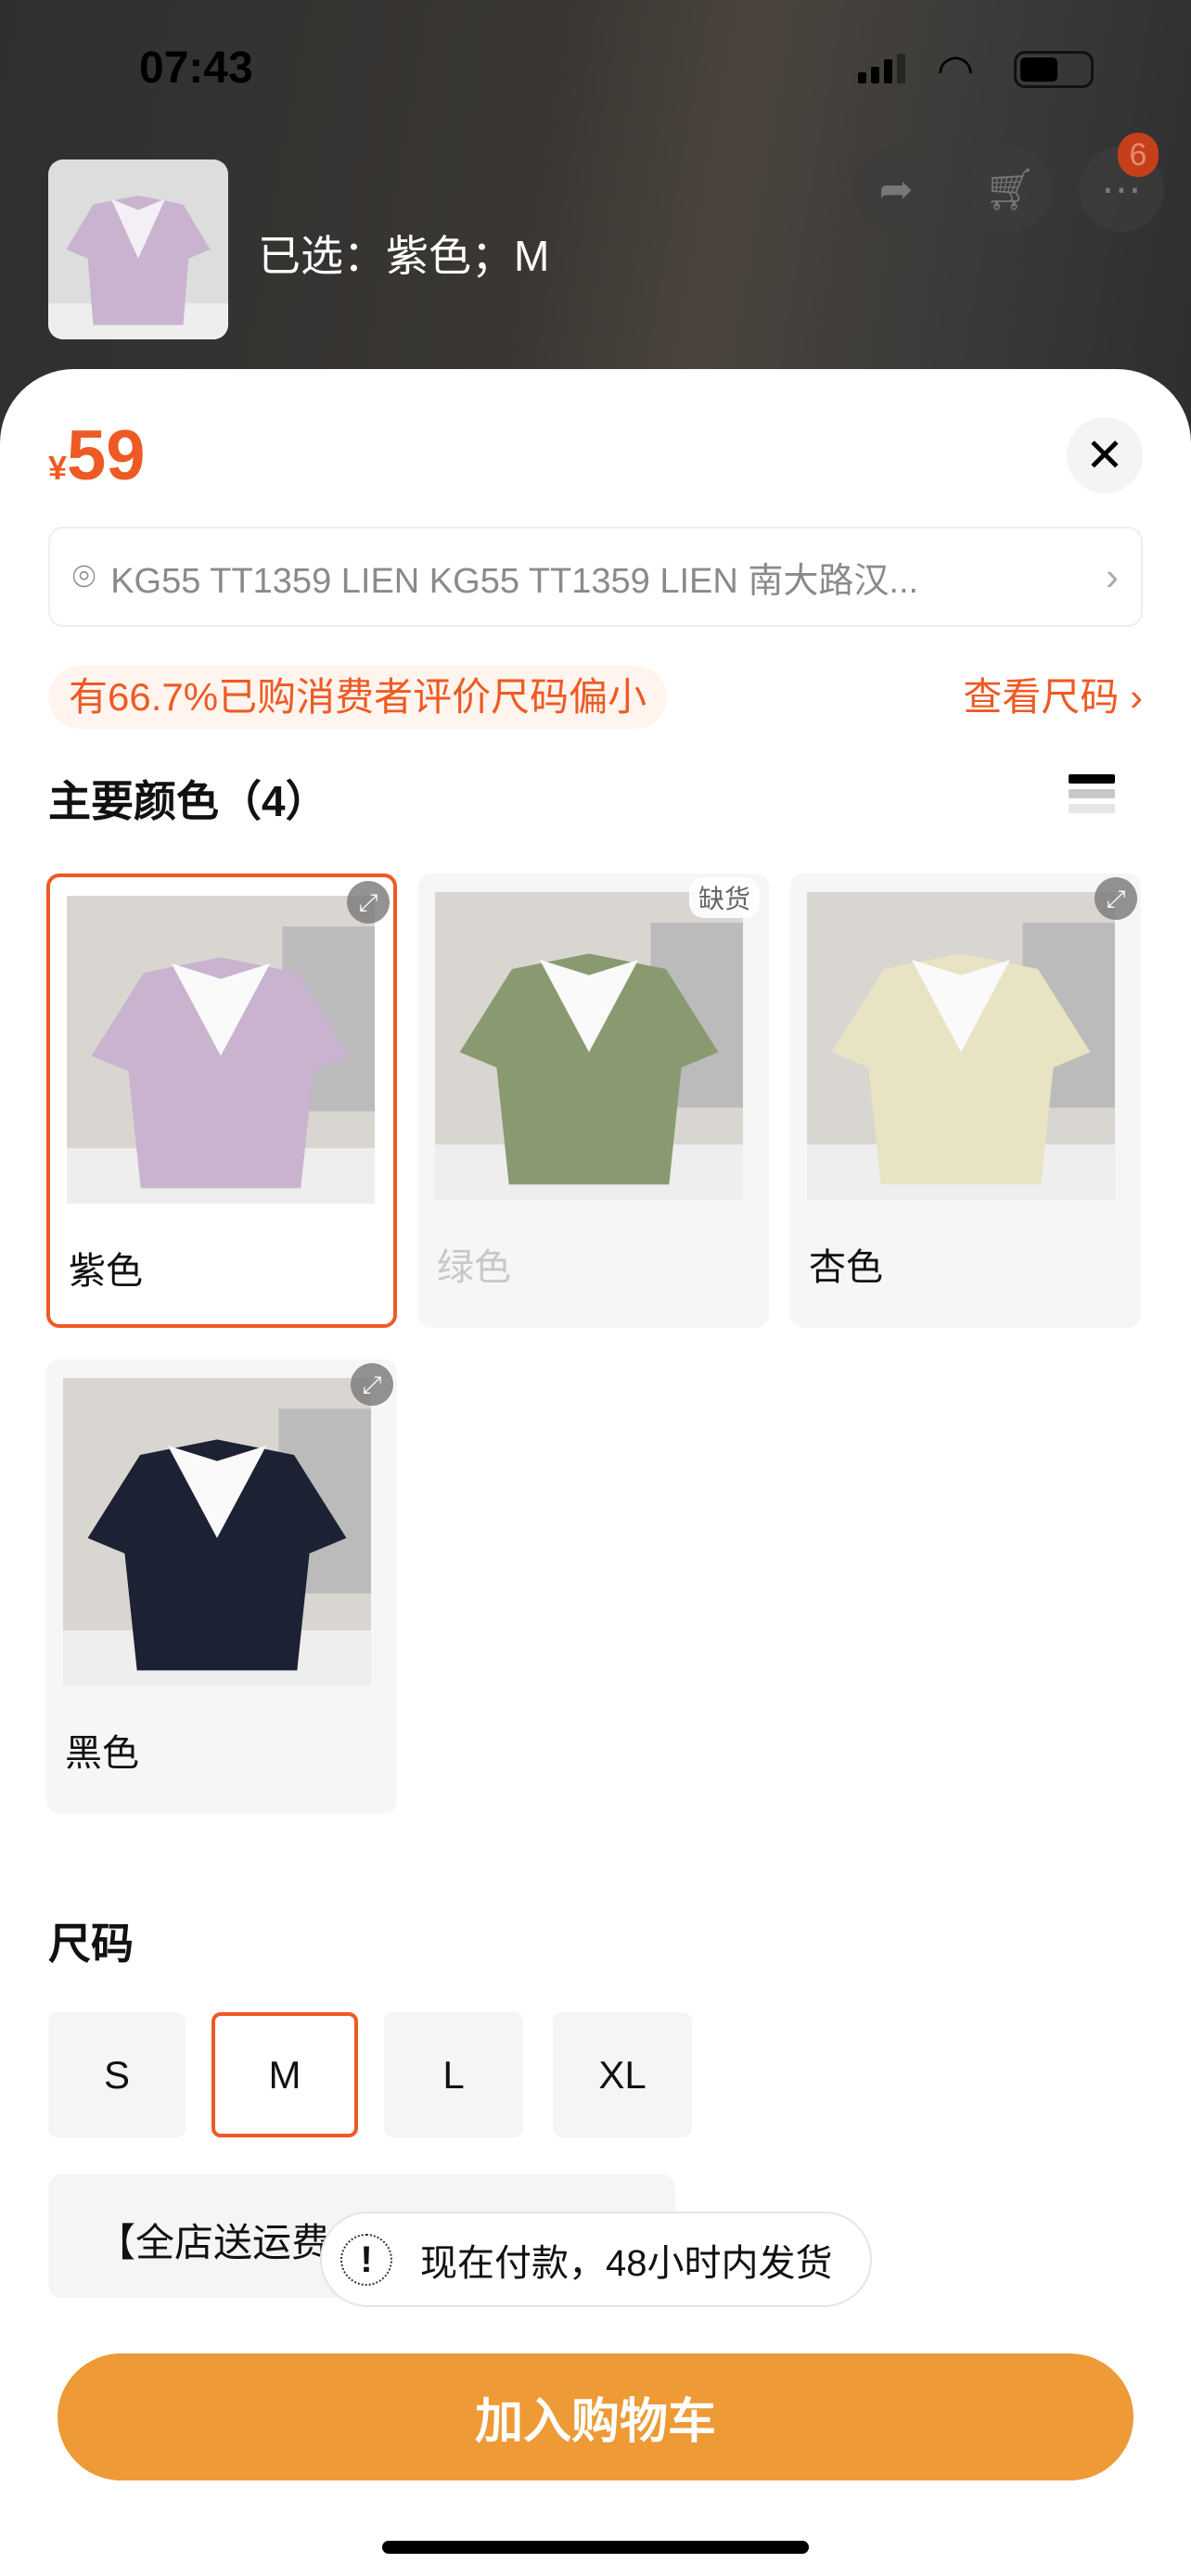 This screenshot has width=1191, height=2576. What do you see at coordinates (106, 1271) in the screenshot?
I see `color-option-label: 紫色` at bounding box center [106, 1271].